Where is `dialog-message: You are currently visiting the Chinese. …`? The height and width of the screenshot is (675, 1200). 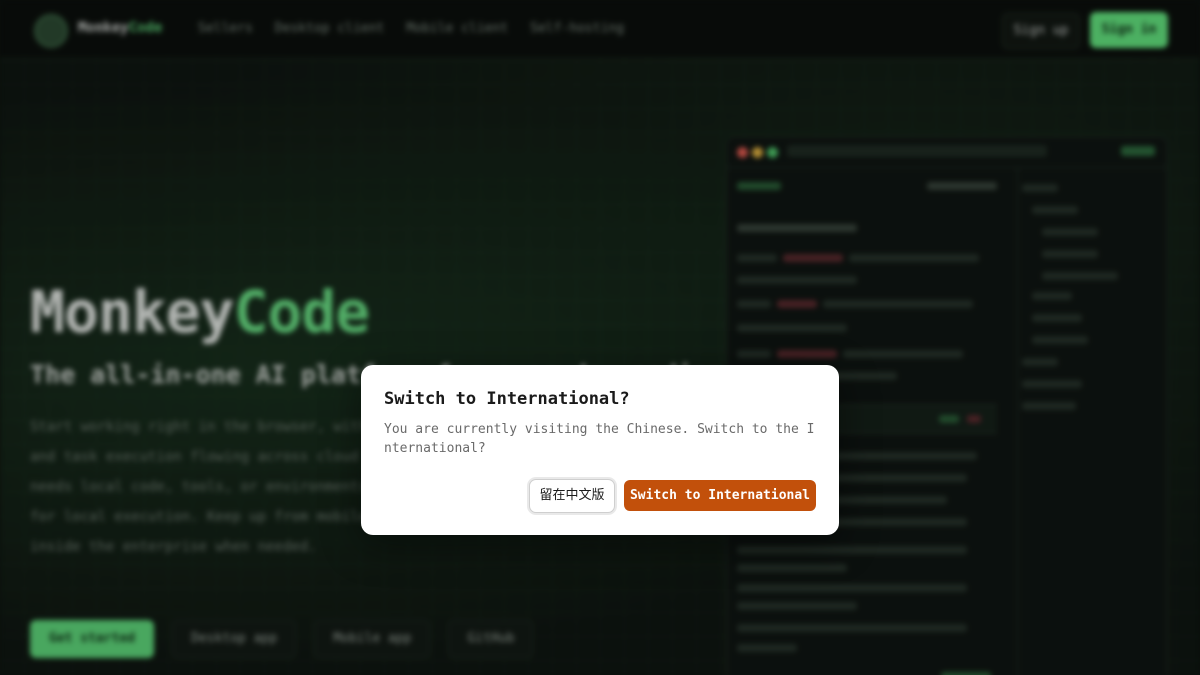 dialog-message: You are currently visiting the Chinese. … is located at coordinates (599, 439).